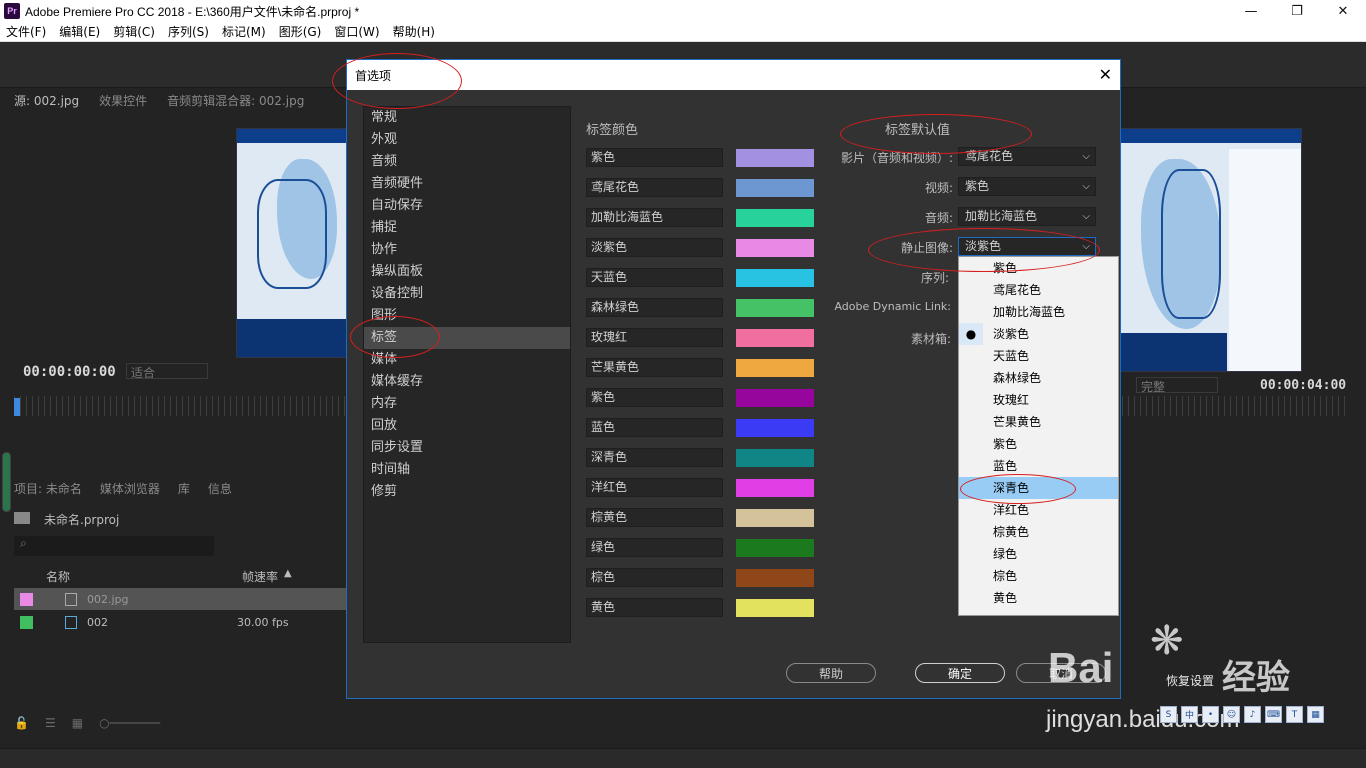 The image size is (1366, 768). What do you see at coordinates (1236, 406) in the screenshot?
I see `program-time-ruler` at bounding box center [1236, 406].